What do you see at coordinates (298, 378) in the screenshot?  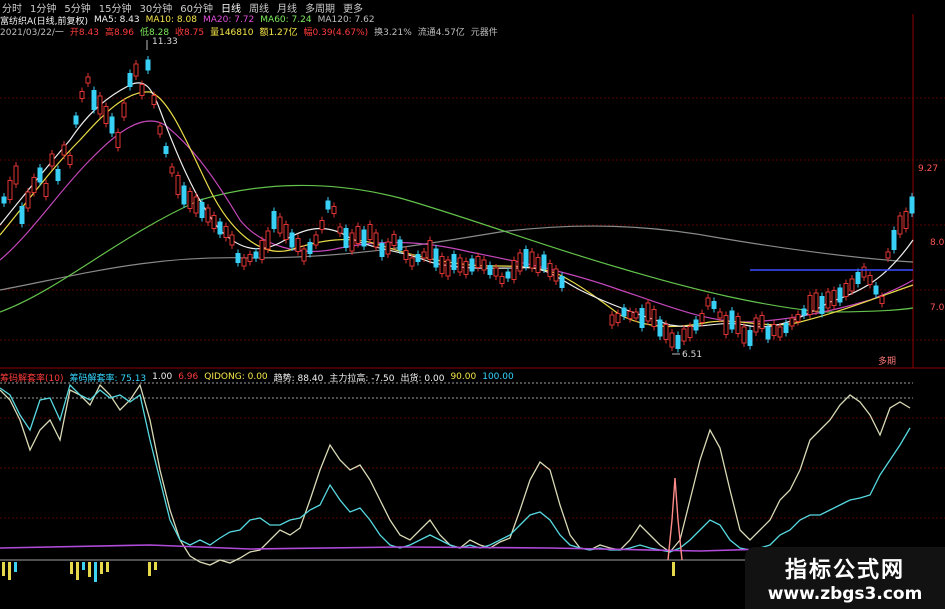 I see `indicator-trend: 趋势: 88.40` at bounding box center [298, 378].